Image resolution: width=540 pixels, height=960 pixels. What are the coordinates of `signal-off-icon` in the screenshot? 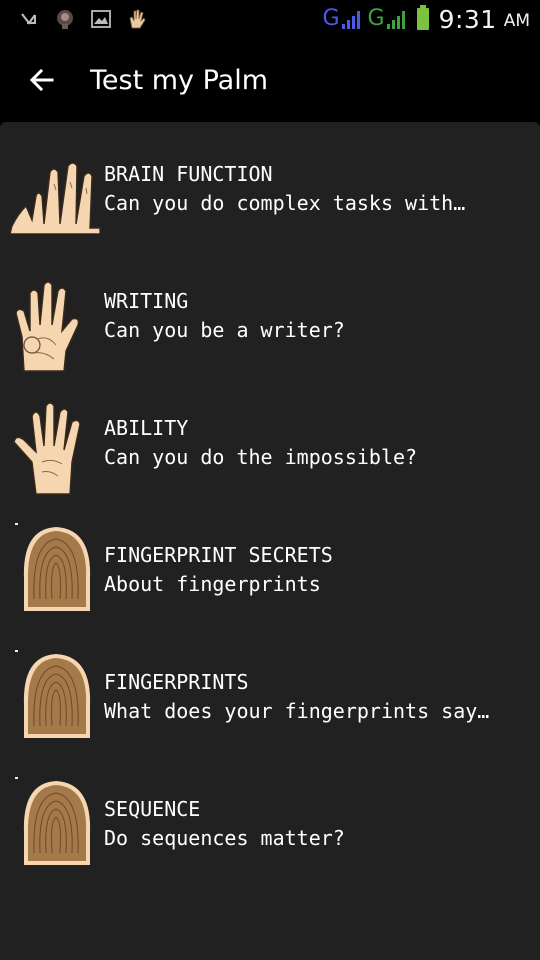 It's located at (29, 19).